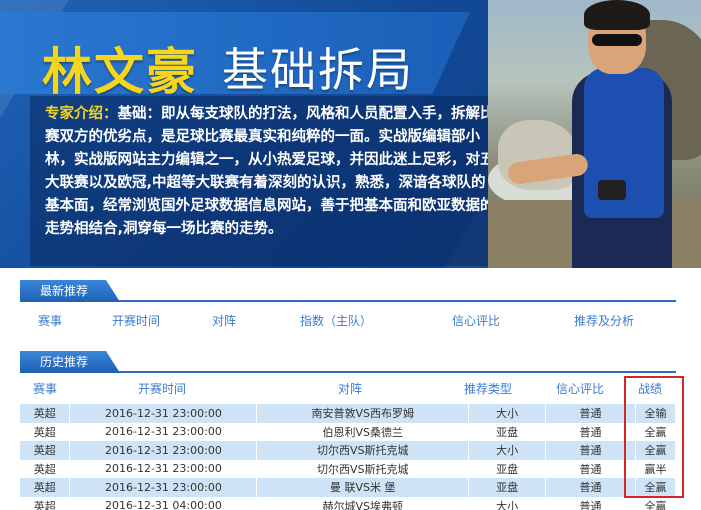 The height and width of the screenshot is (510, 701). I want to click on table-row: 英超 2016-12-31 23:00:00 伯恩利VS桑德兰 亚盘 普通 全赢, so click(348, 431).